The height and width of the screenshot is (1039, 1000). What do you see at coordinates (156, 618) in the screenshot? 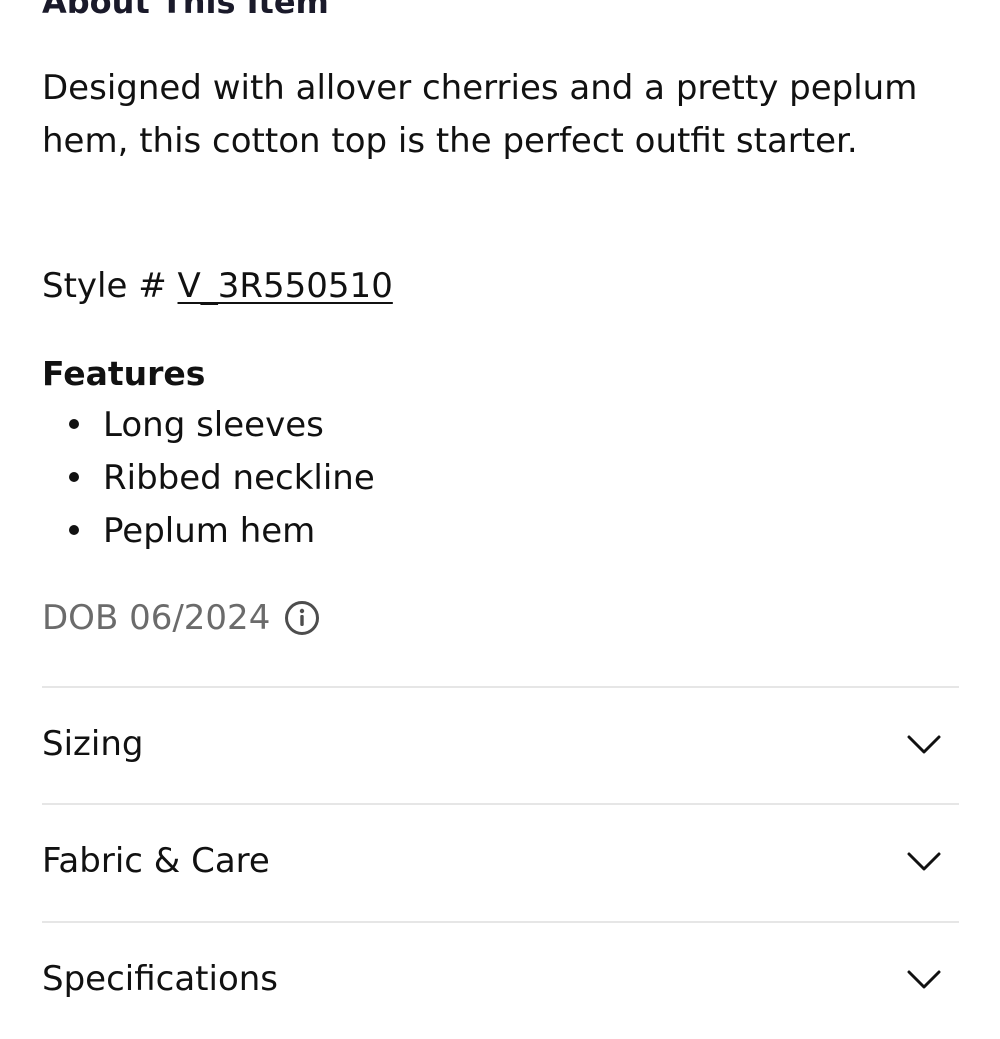
I see `dob-text: DOB 06/2024` at bounding box center [156, 618].